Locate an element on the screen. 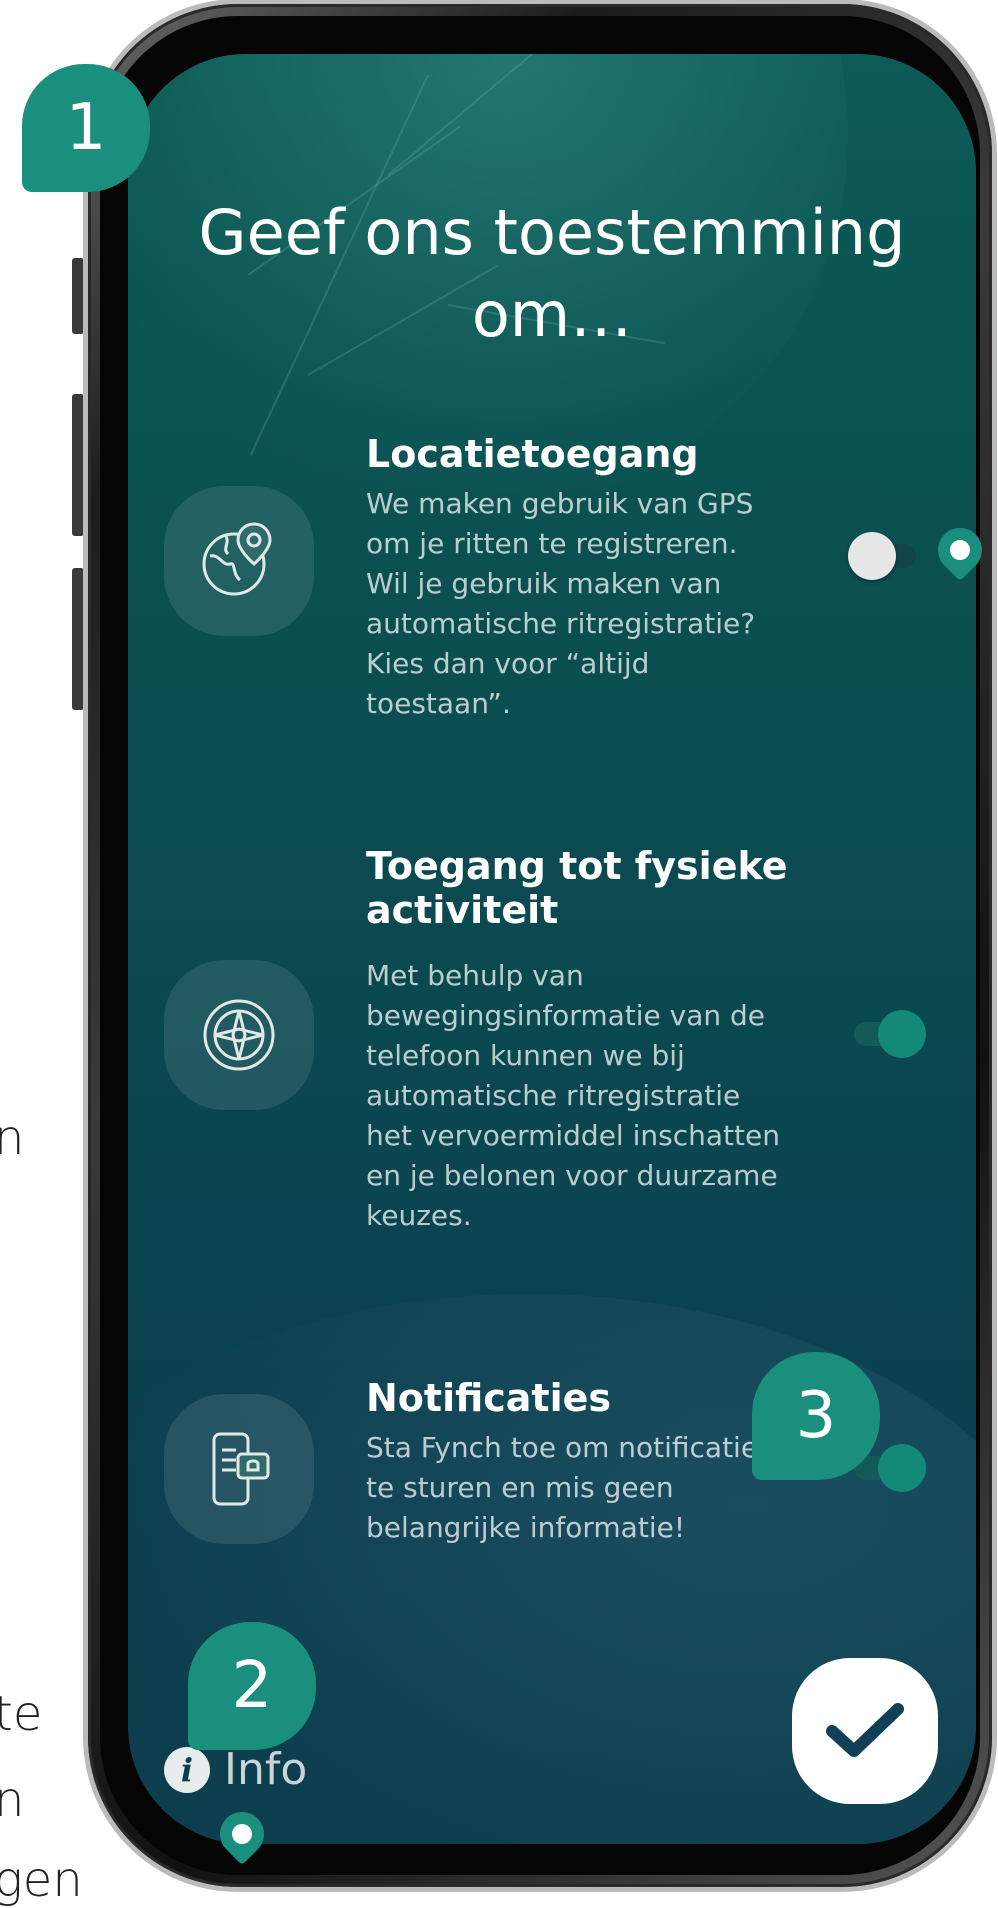  annotation-badge-3: 3 is located at coordinates (816, 1416).